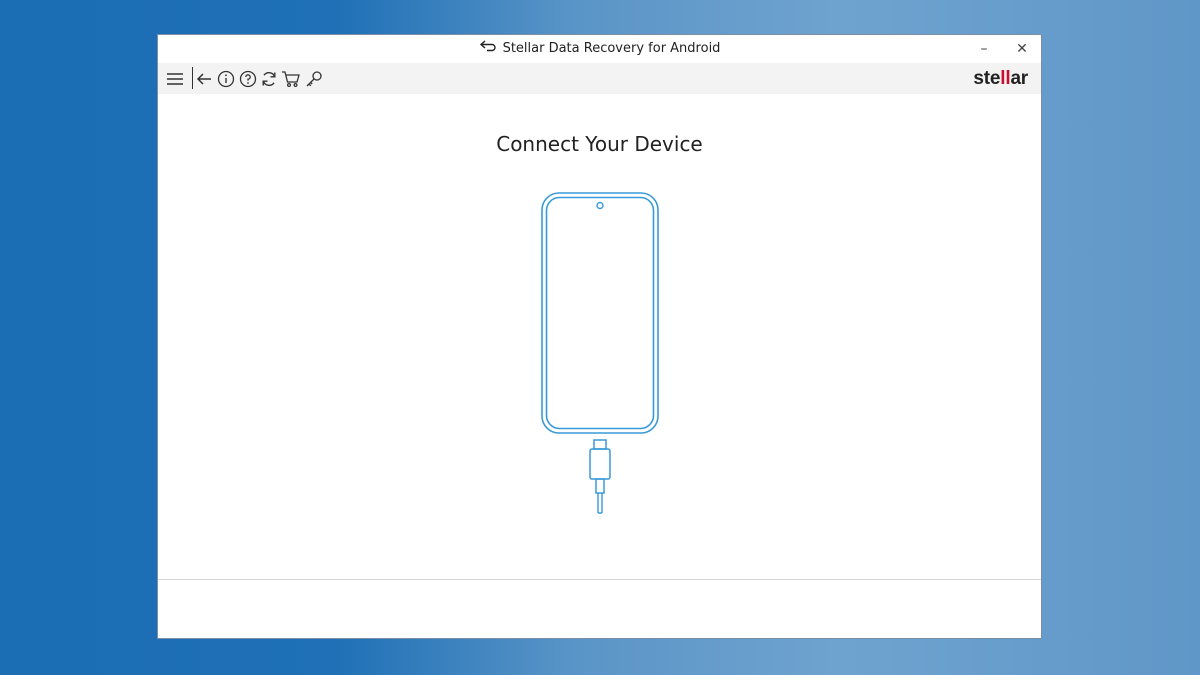 The height and width of the screenshot is (675, 1200). I want to click on title-bar: Stellar Data Recovery for Android – ✕, so click(599, 49).